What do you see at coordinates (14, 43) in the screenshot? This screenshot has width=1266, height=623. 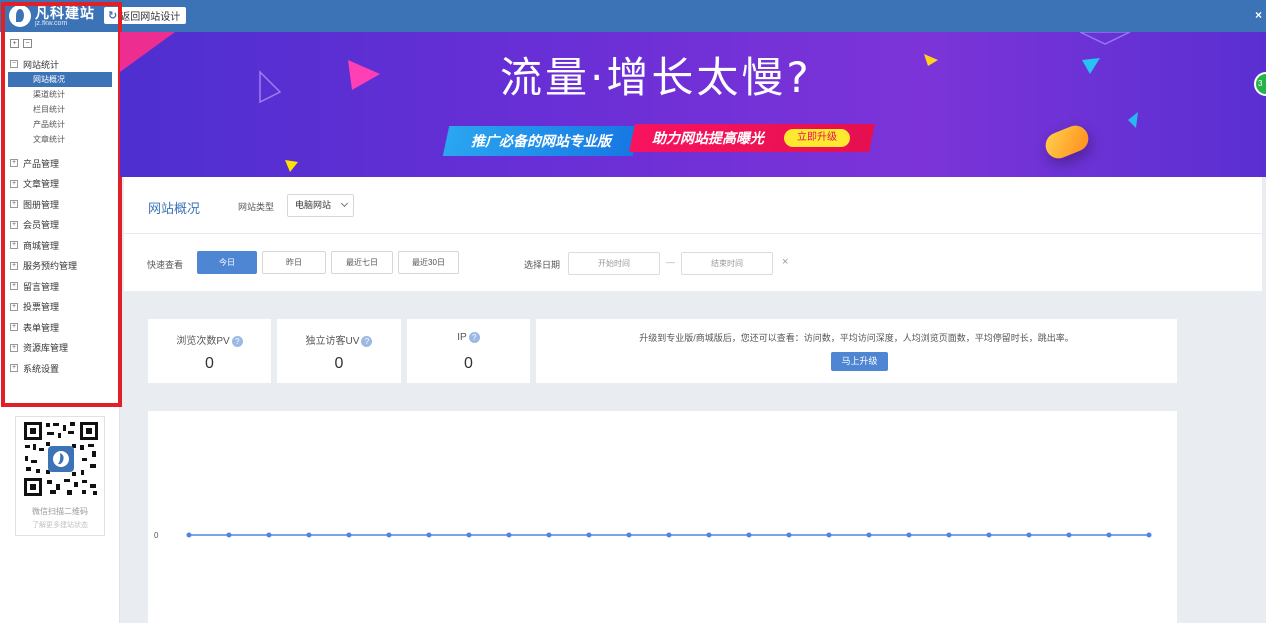 I see `expand-all-icon: +` at bounding box center [14, 43].